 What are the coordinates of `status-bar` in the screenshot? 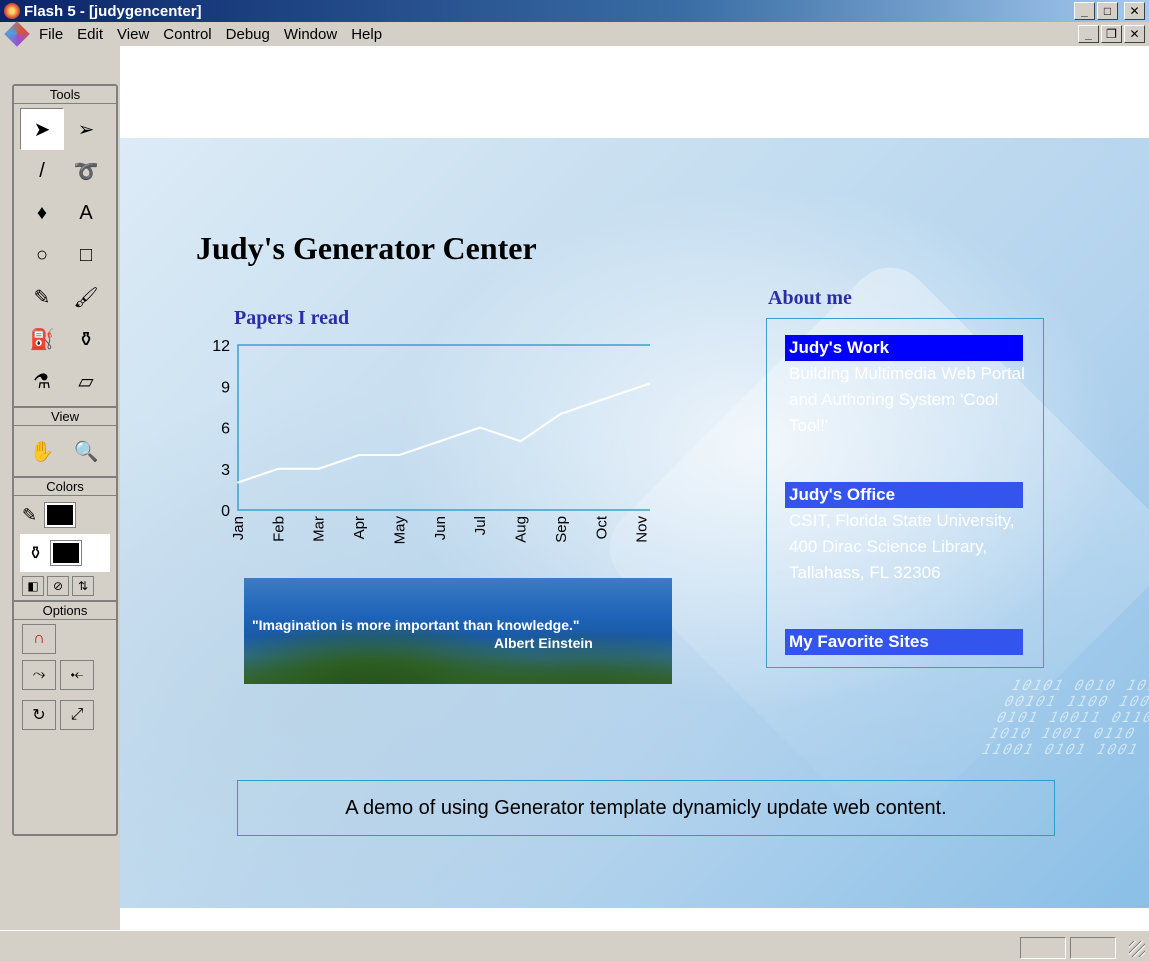 It's located at (574, 945).